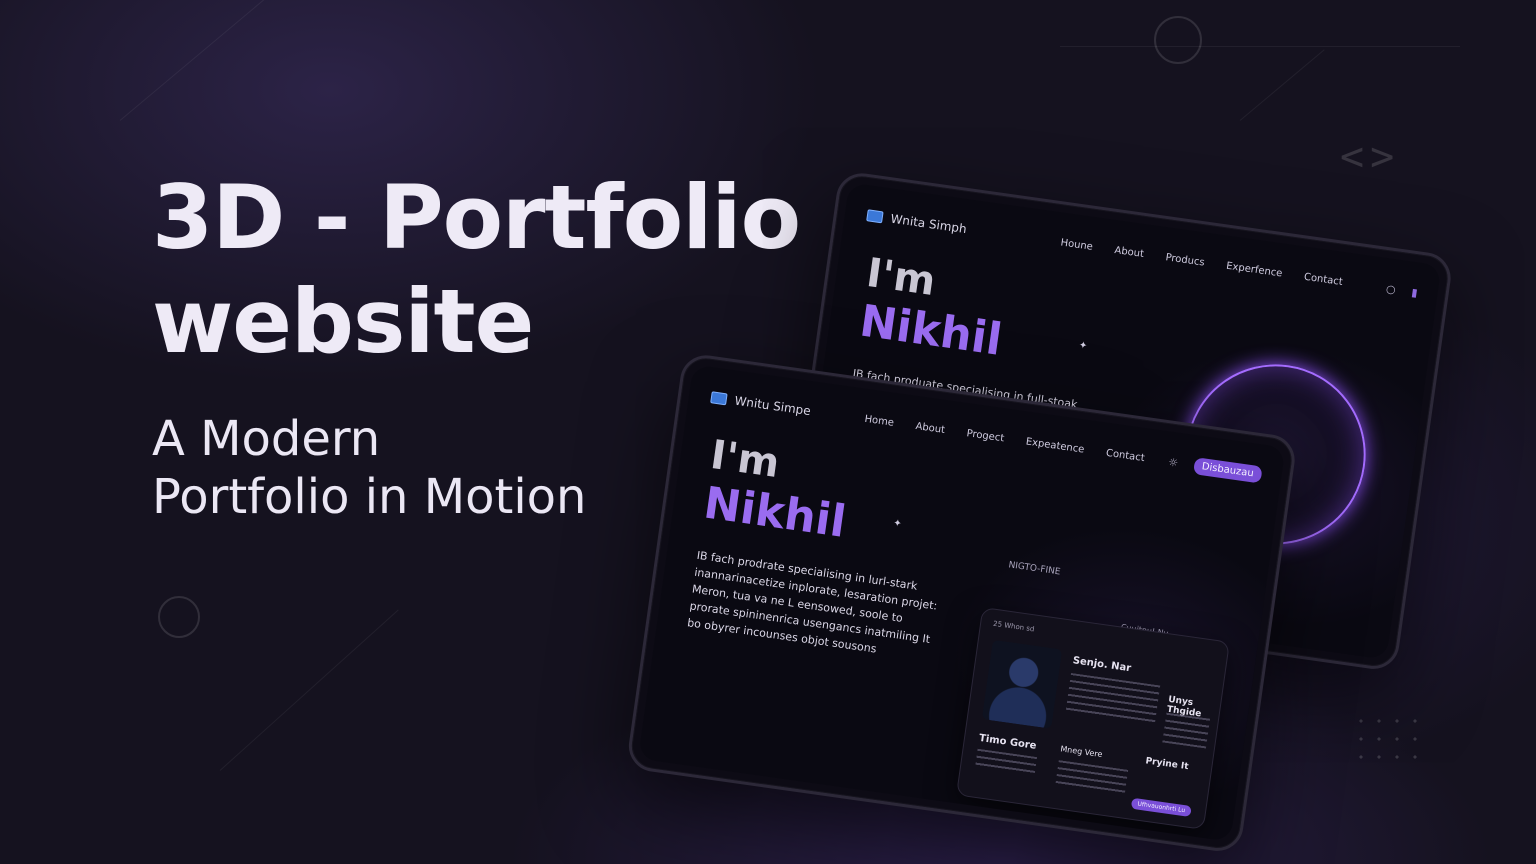 Image resolution: width=1536 pixels, height=864 pixels. What do you see at coordinates (1387, 742) in the screenshot?
I see `decorative-dot-grid` at bounding box center [1387, 742].